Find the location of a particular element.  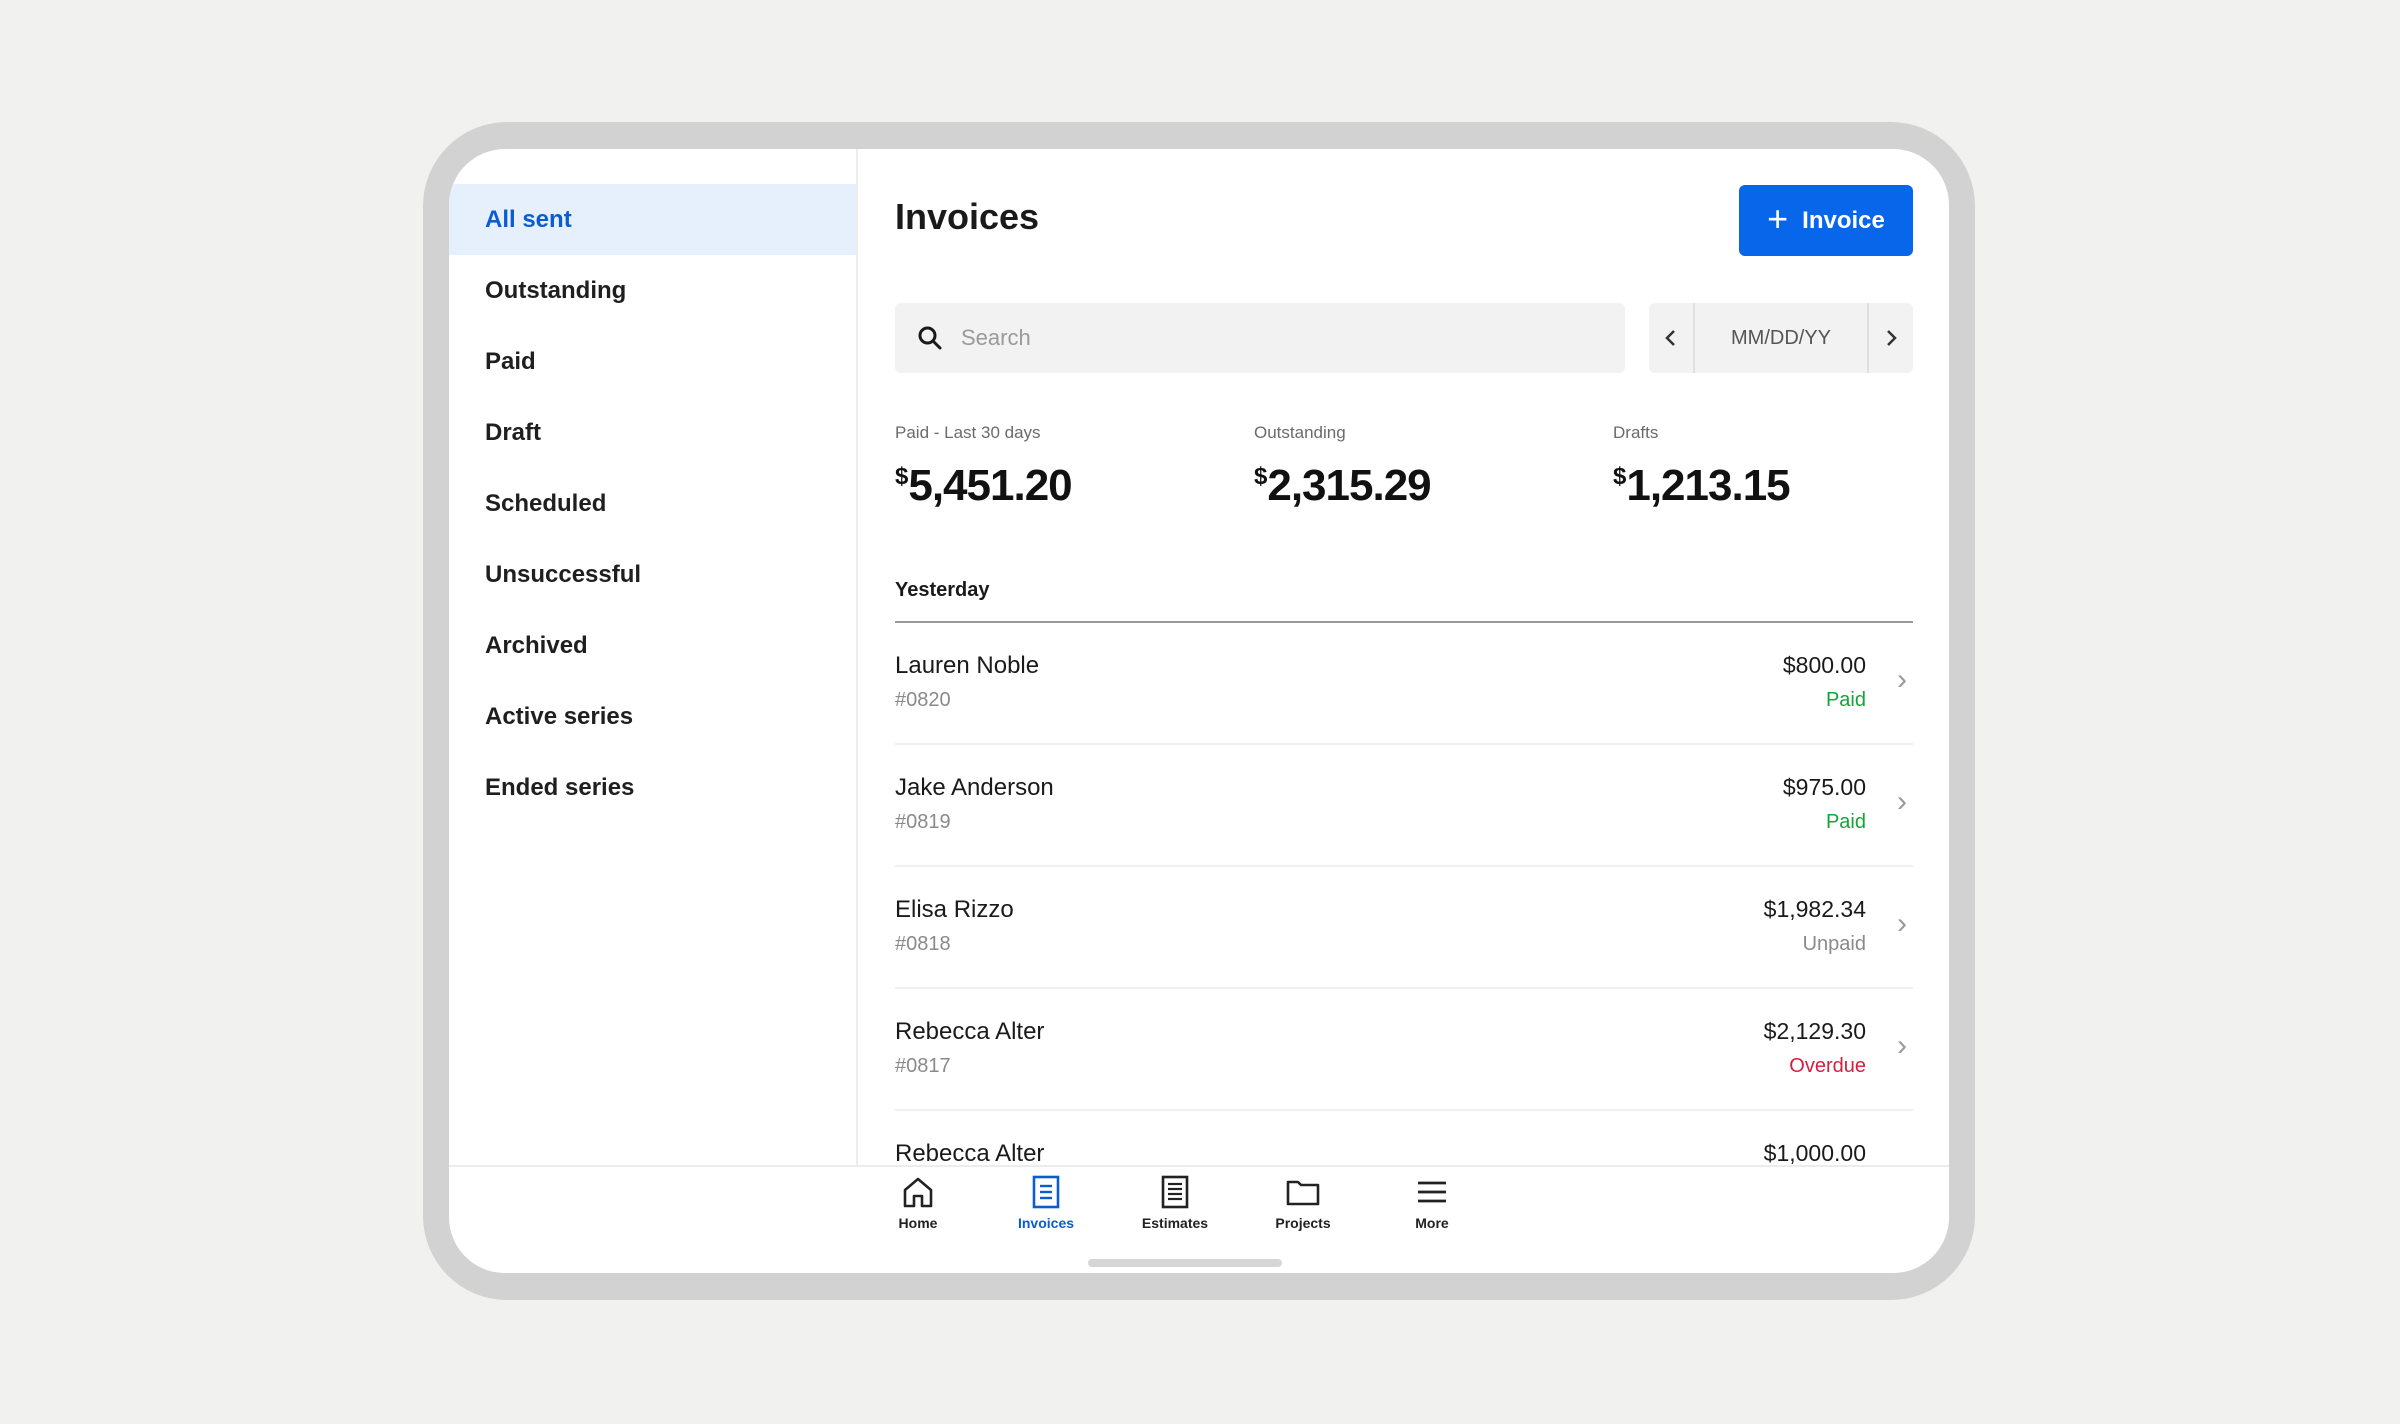

invoice-amount: $1,000.00 is located at coordinates (1814, 1152).